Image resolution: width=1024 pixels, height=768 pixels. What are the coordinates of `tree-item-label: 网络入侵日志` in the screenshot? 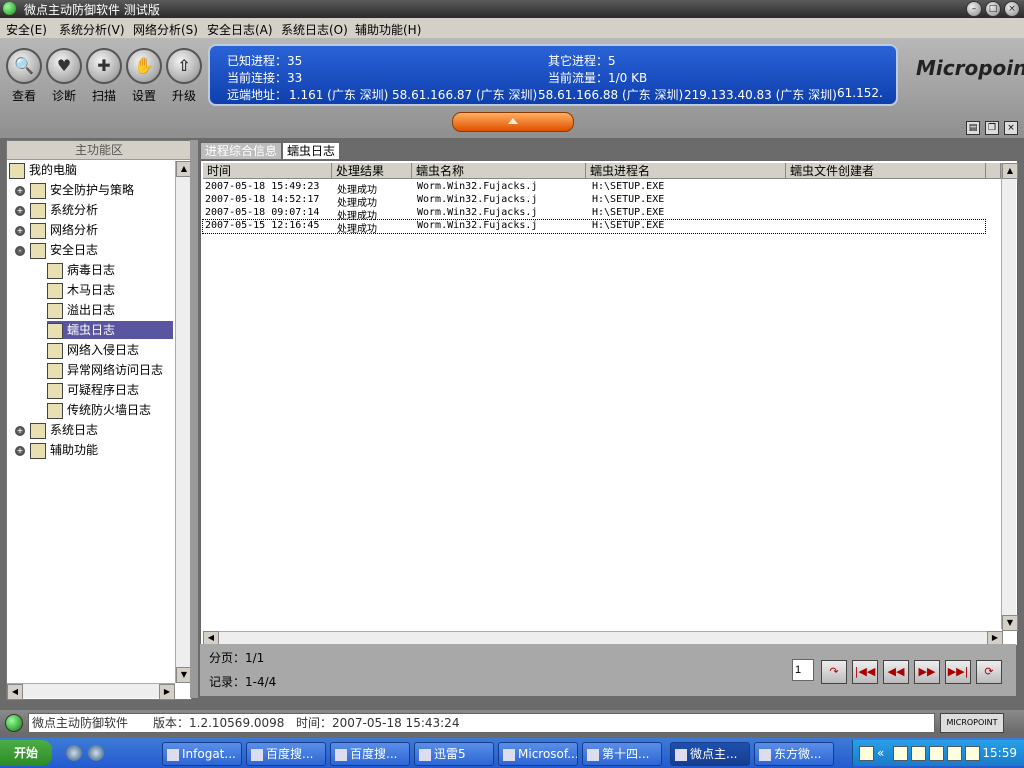 It's located at (103, 350).